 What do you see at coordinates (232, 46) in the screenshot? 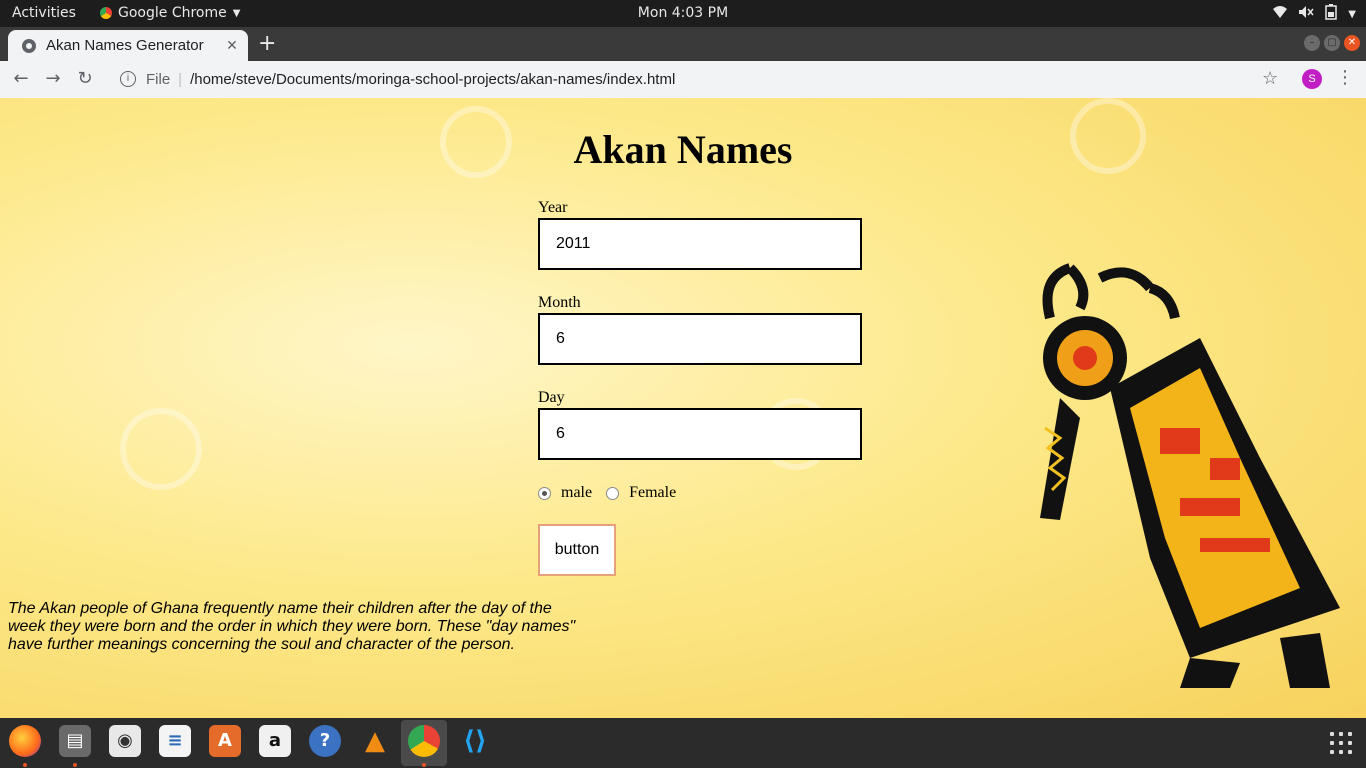
I see `close-tab-icon: ✕` at bounding box center [232, 46].